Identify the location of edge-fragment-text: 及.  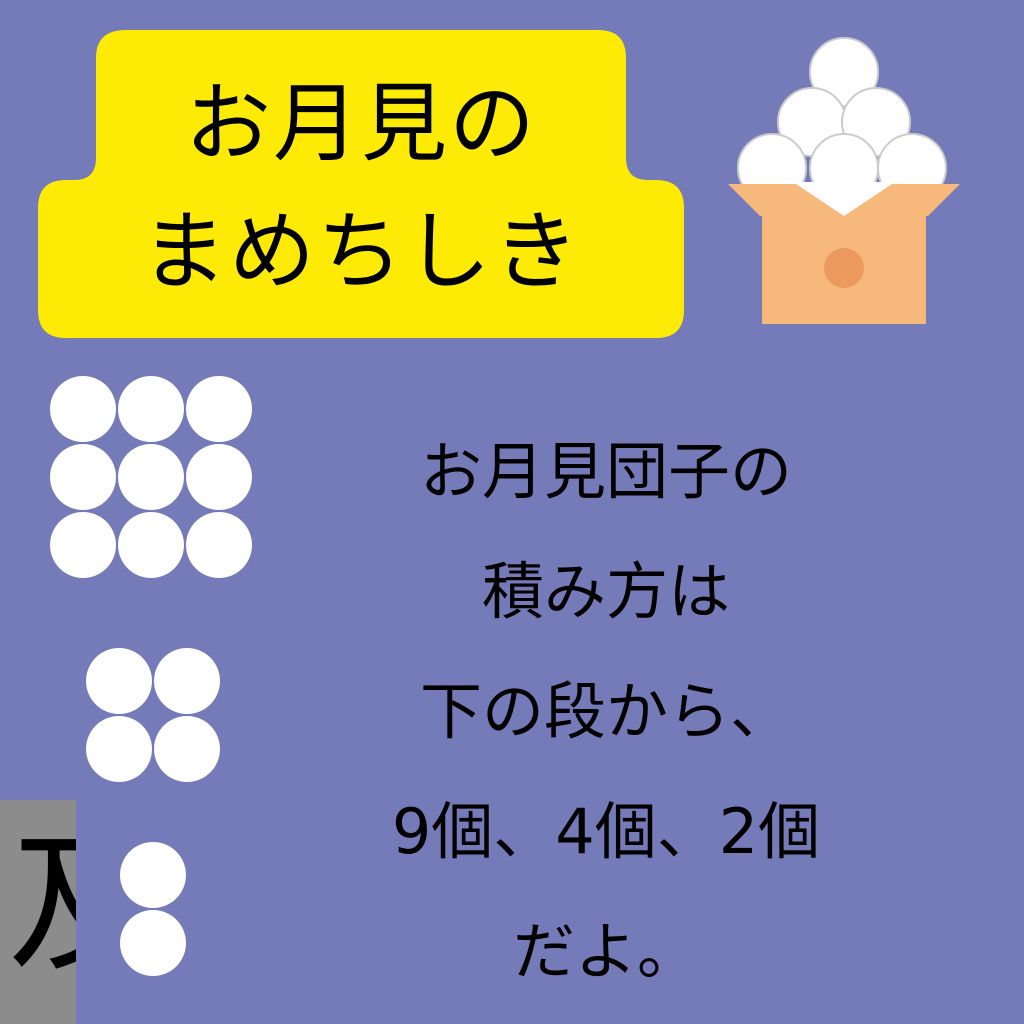
(42, 906).